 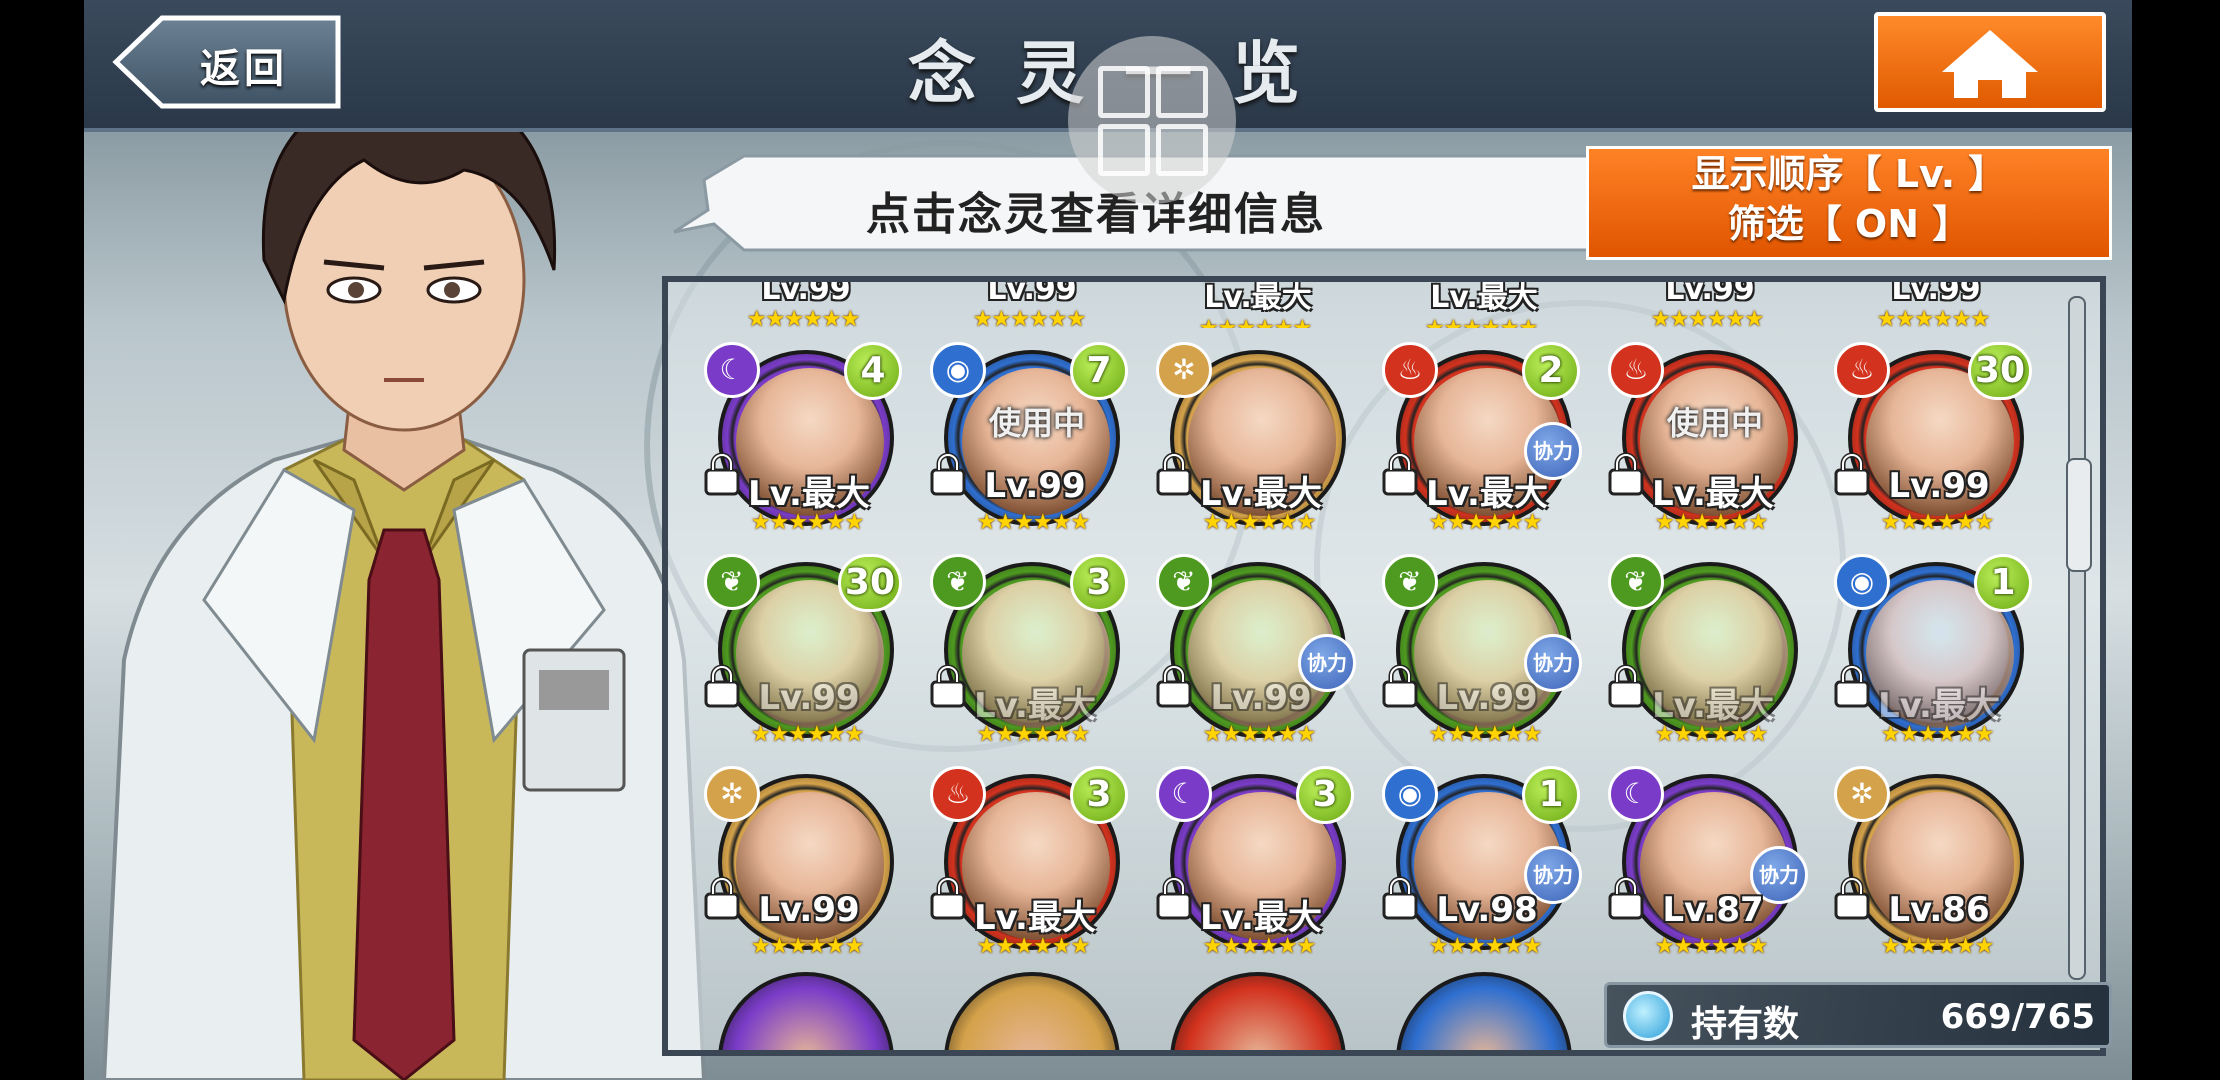 What do you see at coordinates (804, 654) in the screenshot?
I see `spirit-card: ❦ 30 Lv.99 ★★★★★★` at bounding box center [804, 654].